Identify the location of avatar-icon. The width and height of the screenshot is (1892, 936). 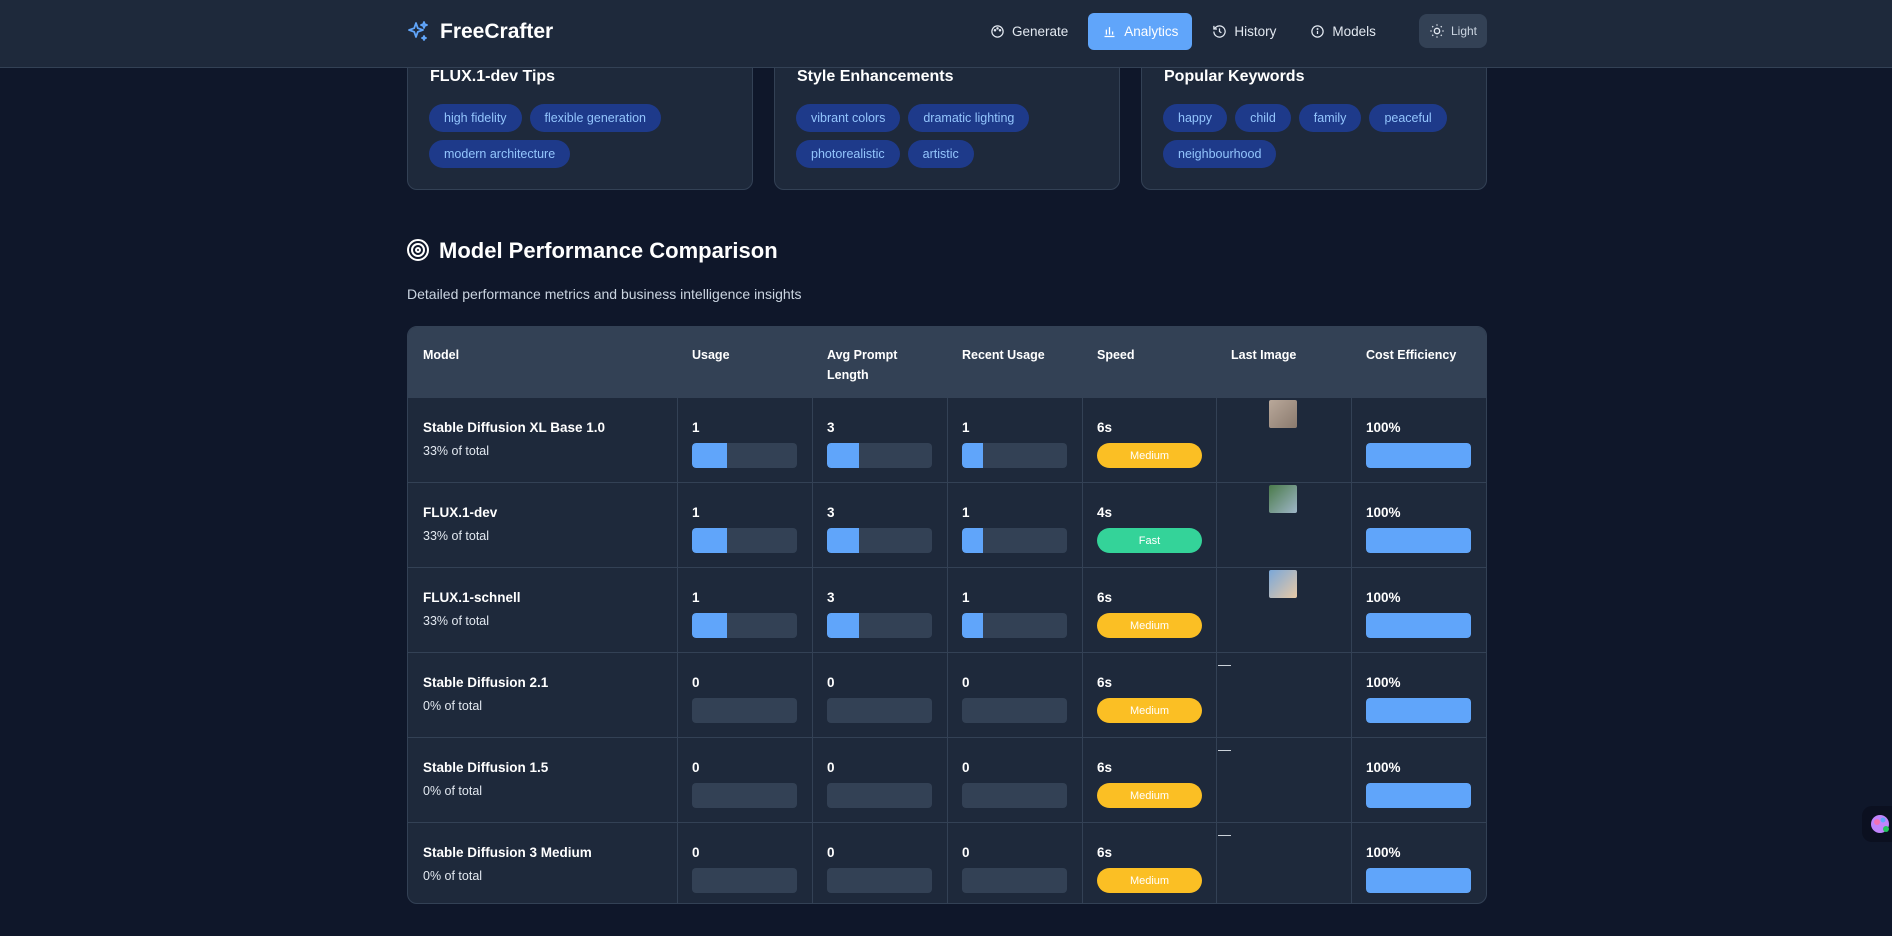
(1880, 824).